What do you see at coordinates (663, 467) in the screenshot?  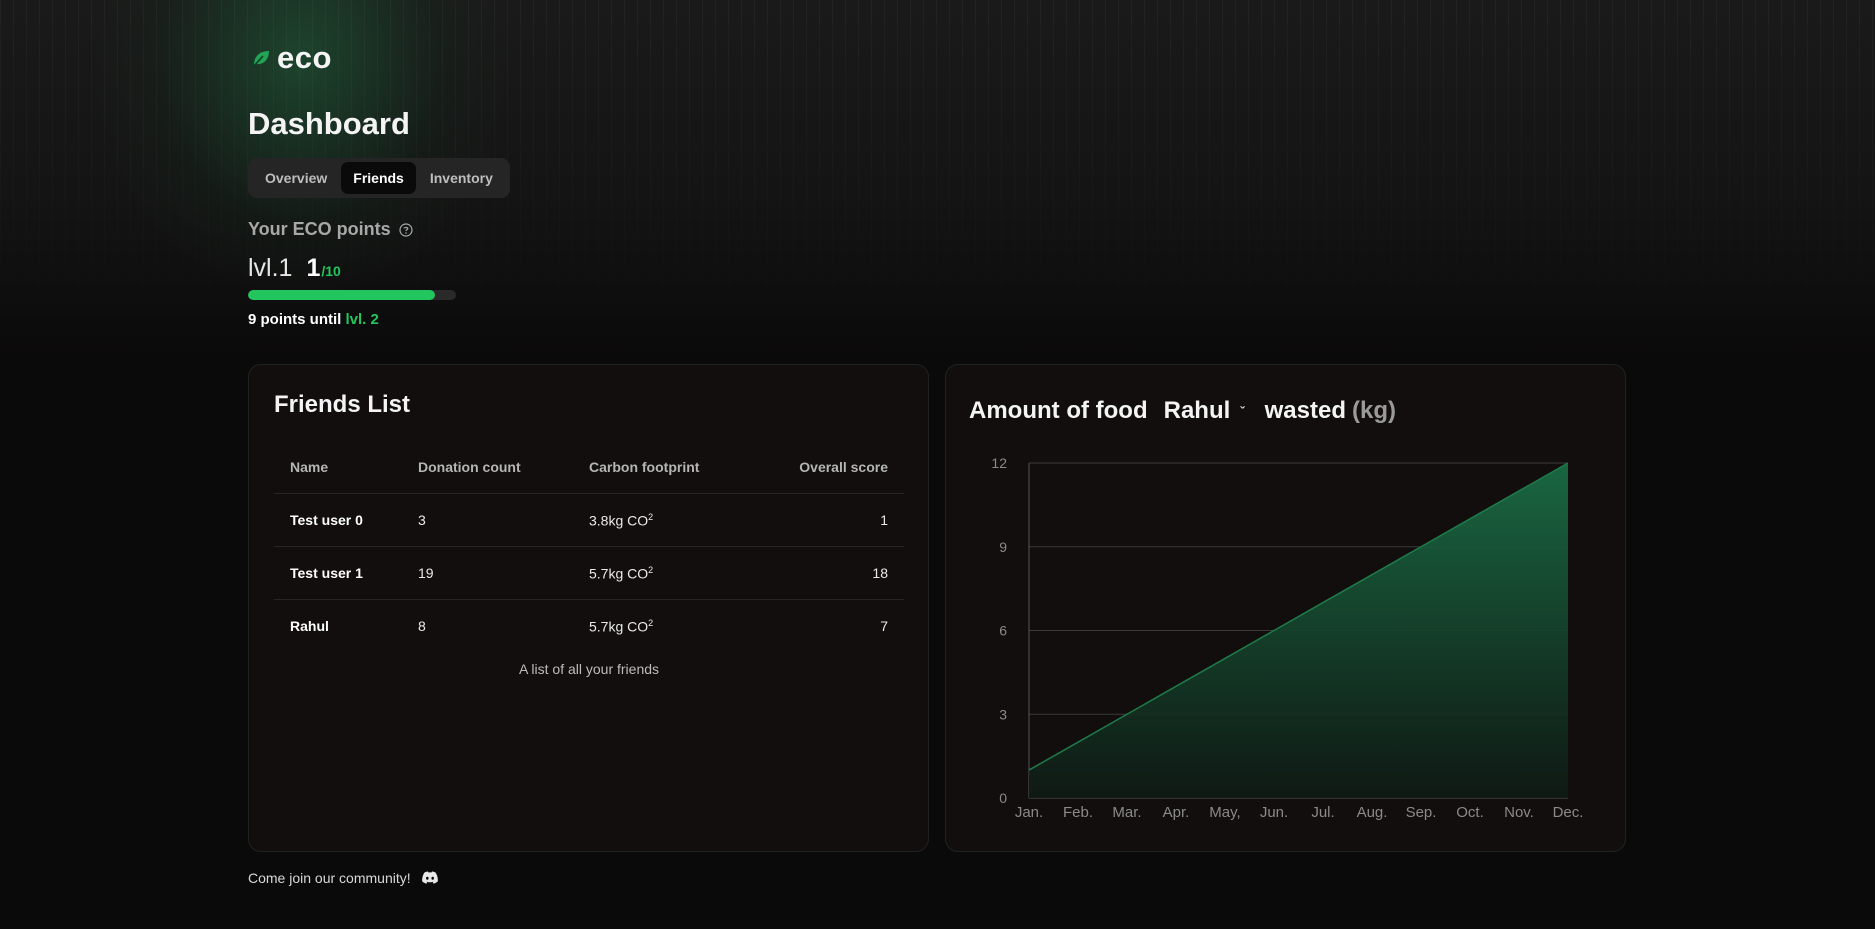 I see `column-header-carbon-footprint: Carbon footprint` at bounding box center [663, 467].